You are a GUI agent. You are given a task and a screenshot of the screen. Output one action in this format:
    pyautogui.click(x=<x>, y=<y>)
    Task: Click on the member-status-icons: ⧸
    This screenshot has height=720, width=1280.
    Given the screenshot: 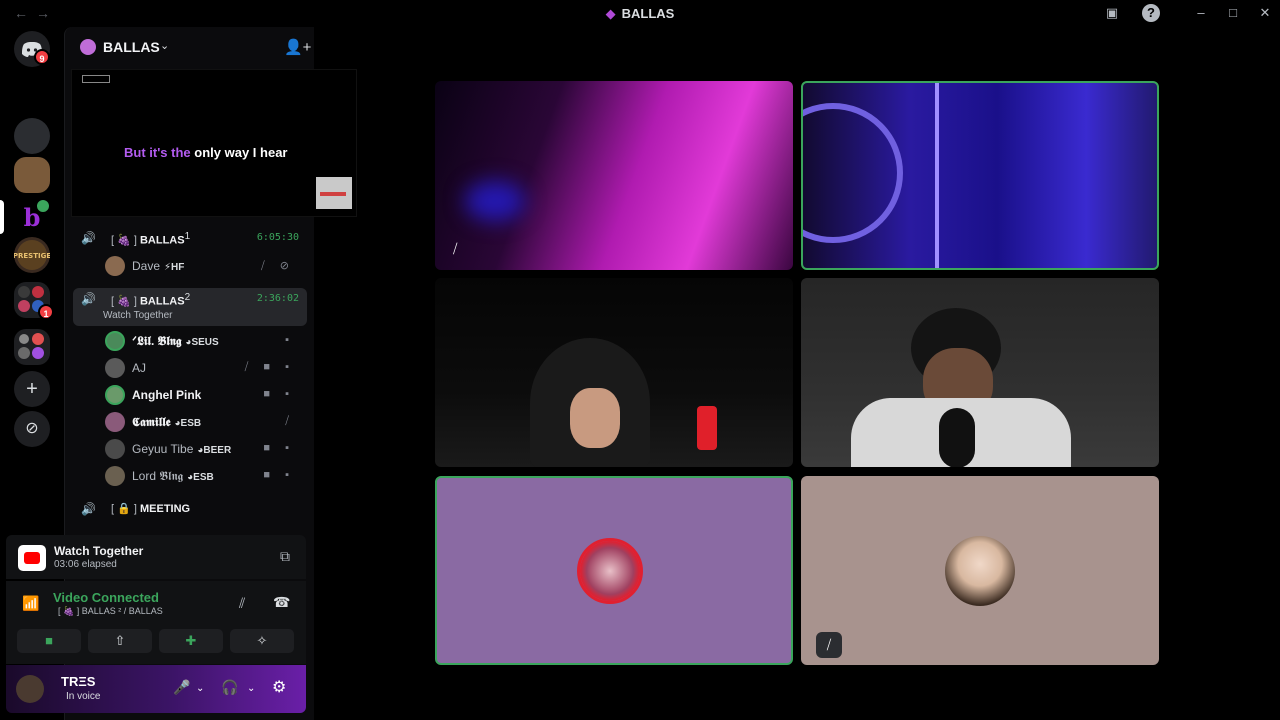 What is the action you would take?
    pyautogui.click(x=290, y=421)
    